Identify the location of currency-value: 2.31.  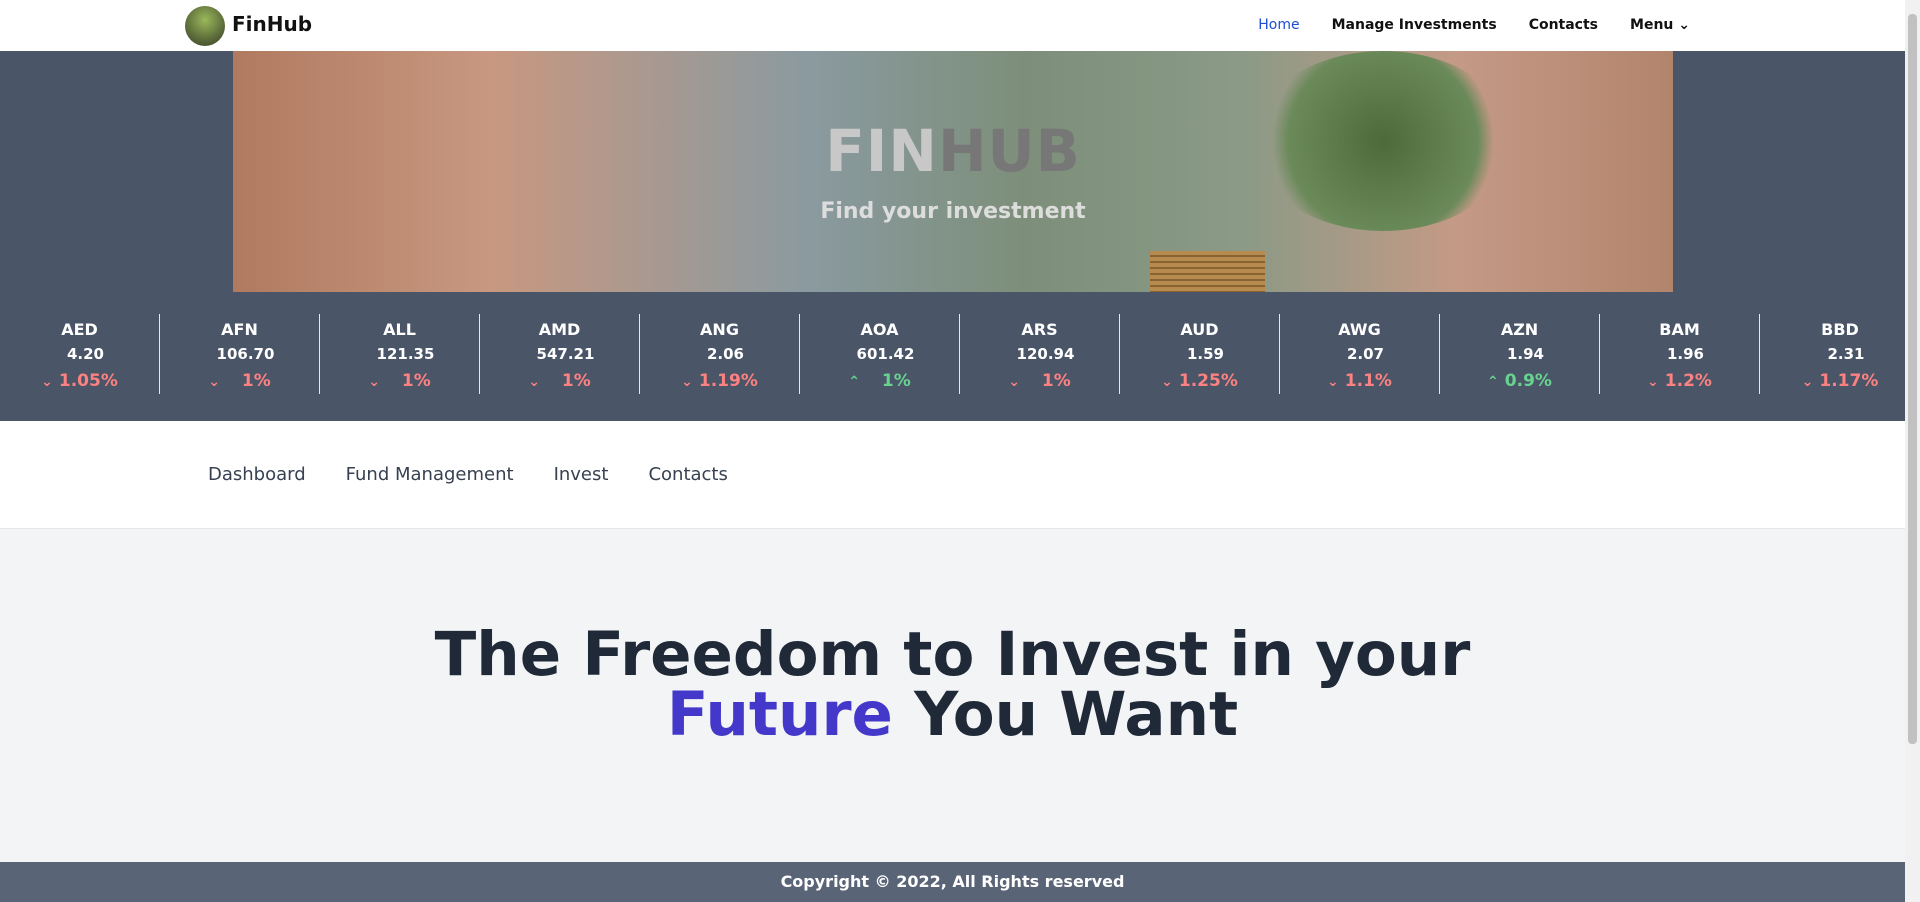
(1846, 354).